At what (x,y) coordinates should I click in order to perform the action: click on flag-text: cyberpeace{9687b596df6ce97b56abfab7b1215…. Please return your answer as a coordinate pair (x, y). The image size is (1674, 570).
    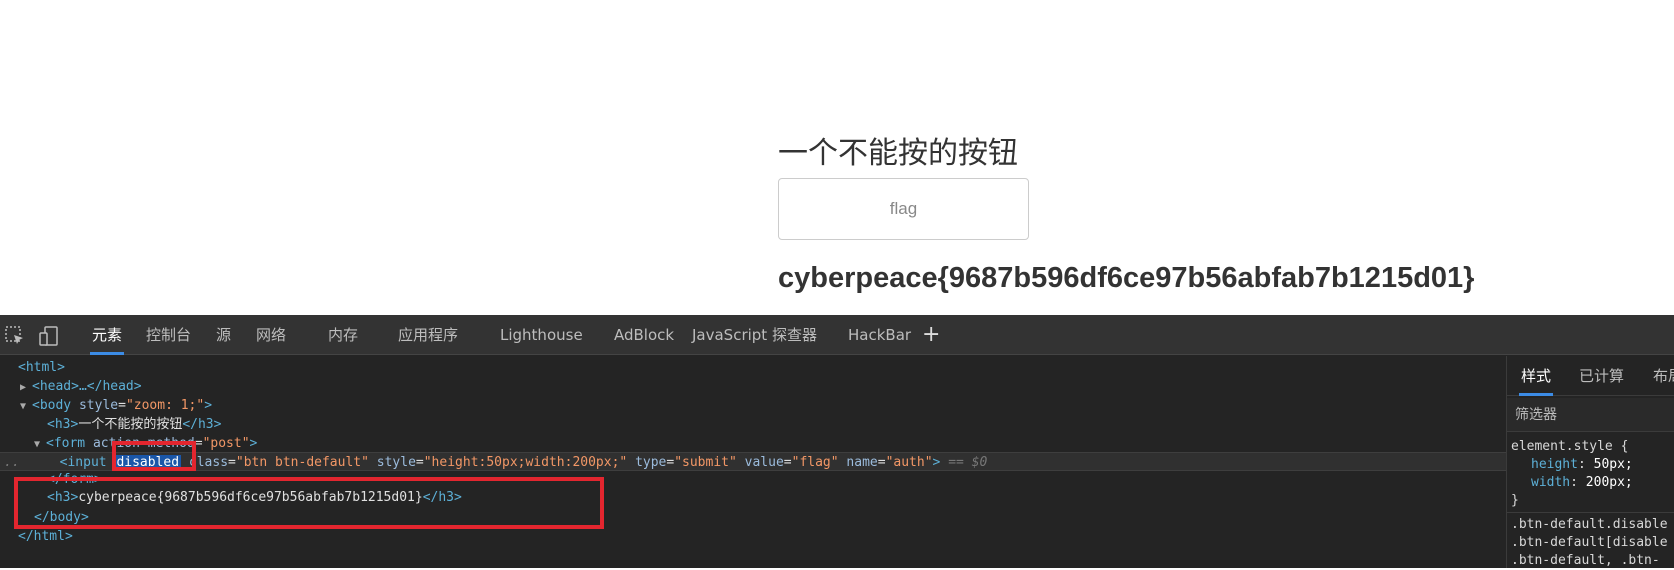
    Looking at the image, I should click on (1126, 278).